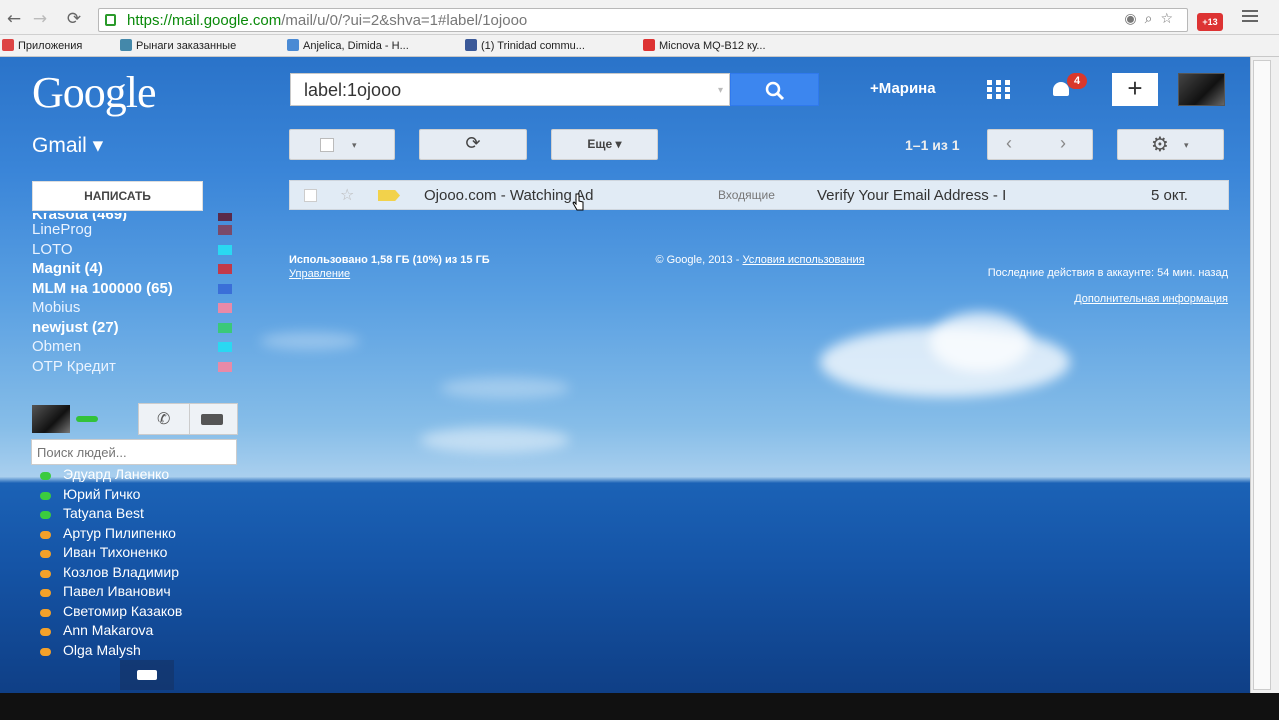 This screenshot has height=720, width=1279. I want to click on lock-icon, so click(110, 20).